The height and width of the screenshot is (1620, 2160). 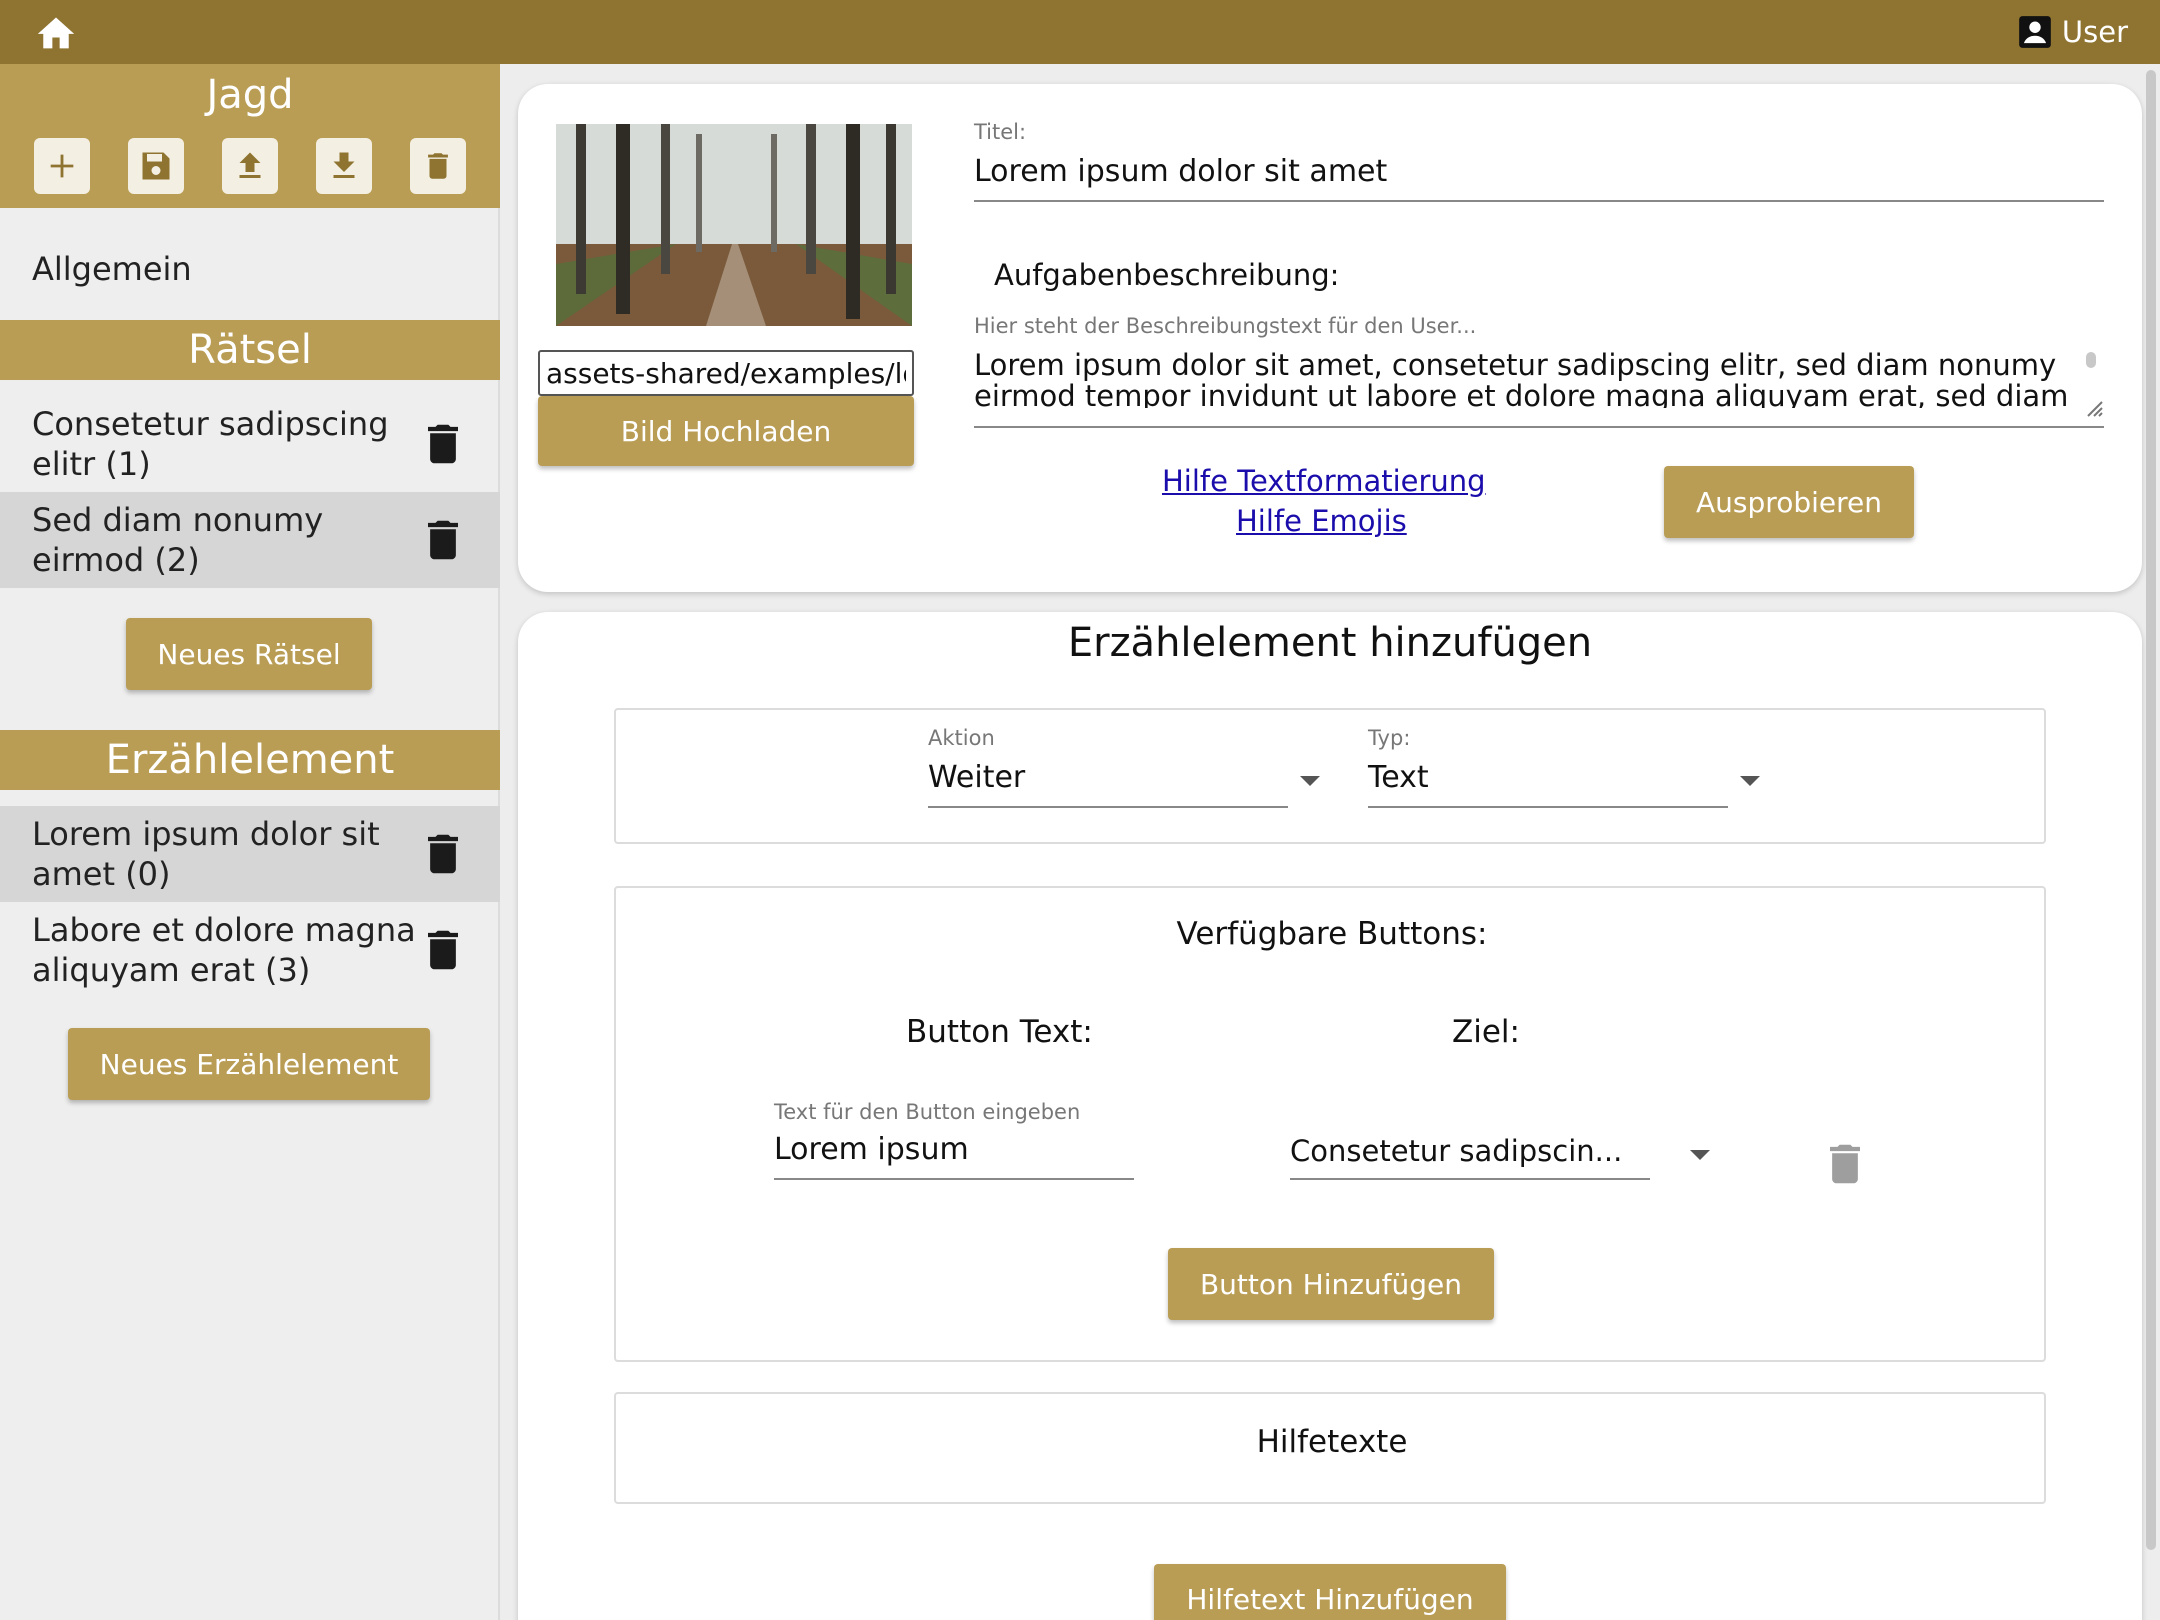 What do you see at coordinates (1324, 481) in the screenshot?
I see `help-formatting-link: Hilfe Textformatierung` at bounding box center [1324, 481].